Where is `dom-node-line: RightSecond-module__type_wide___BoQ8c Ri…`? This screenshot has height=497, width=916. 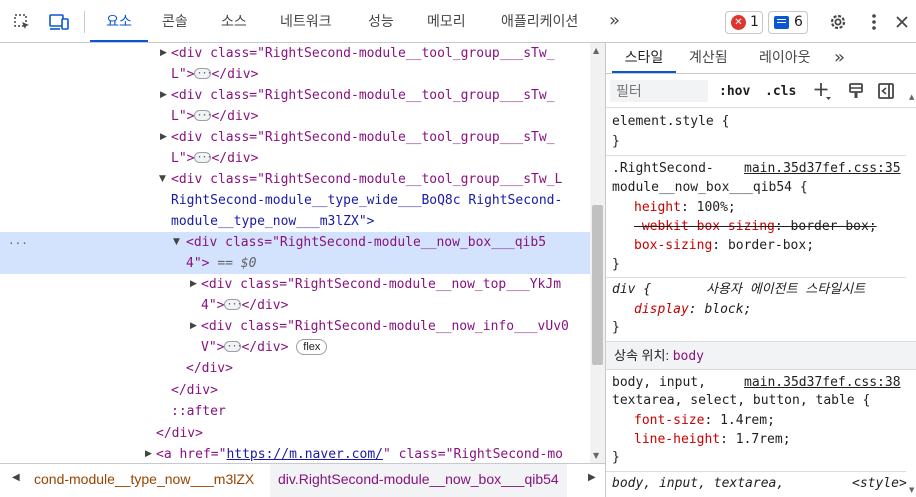
dom-node-line: RightSecond-module__type_wide___BoQ8c Ri… is located at coordinates (366, 200).